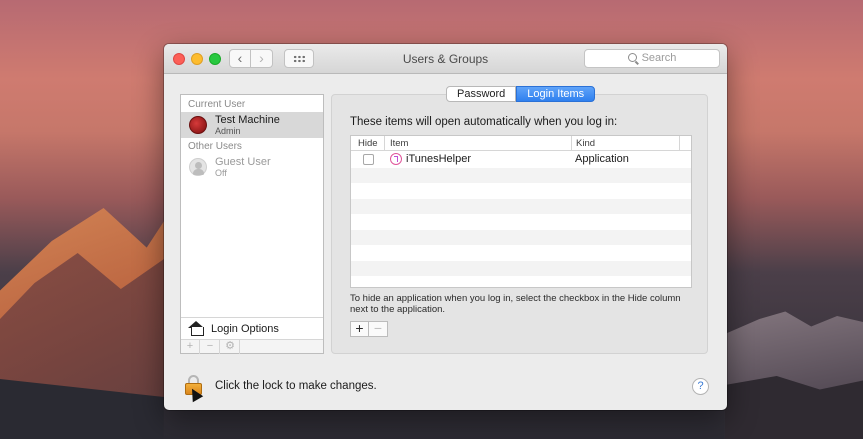  Describe the element at coordinates (368, 143) in the screenshot. I see `column-hide: Hide` at that location.